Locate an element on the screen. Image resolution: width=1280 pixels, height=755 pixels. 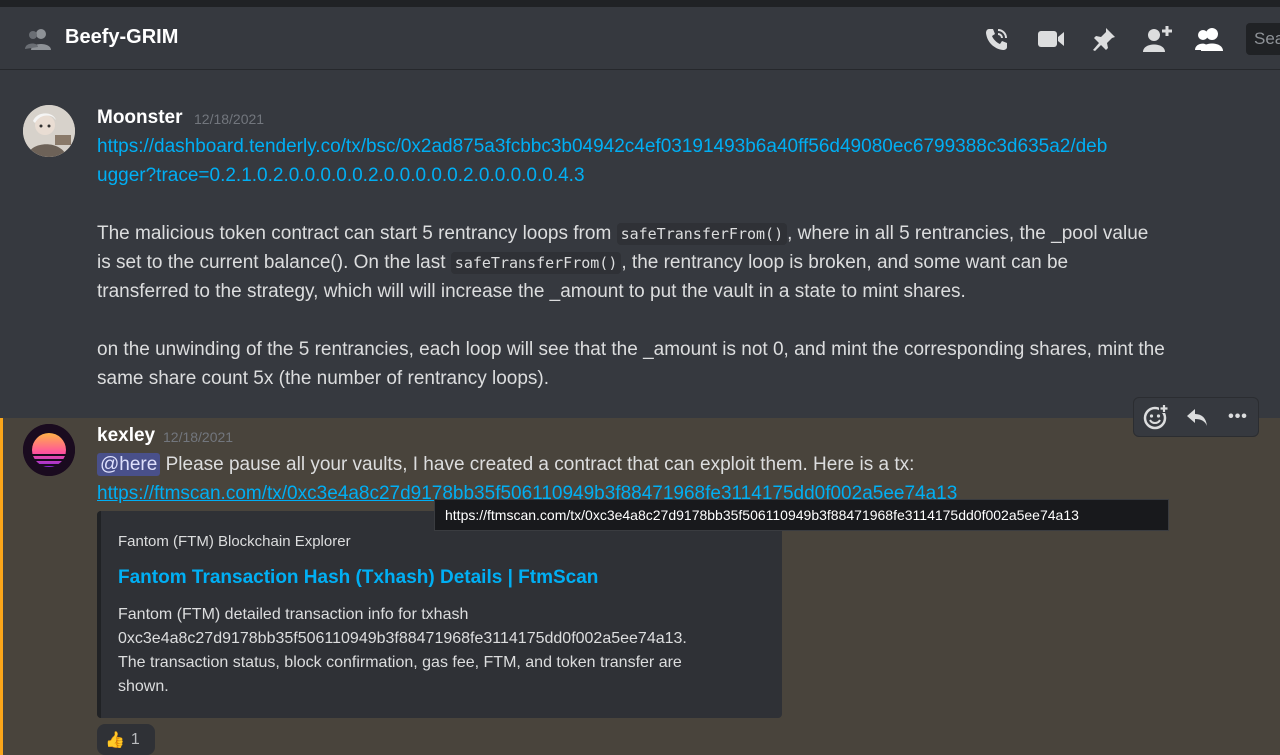
more-icon: ••• is located at coordinates (1238, 417).